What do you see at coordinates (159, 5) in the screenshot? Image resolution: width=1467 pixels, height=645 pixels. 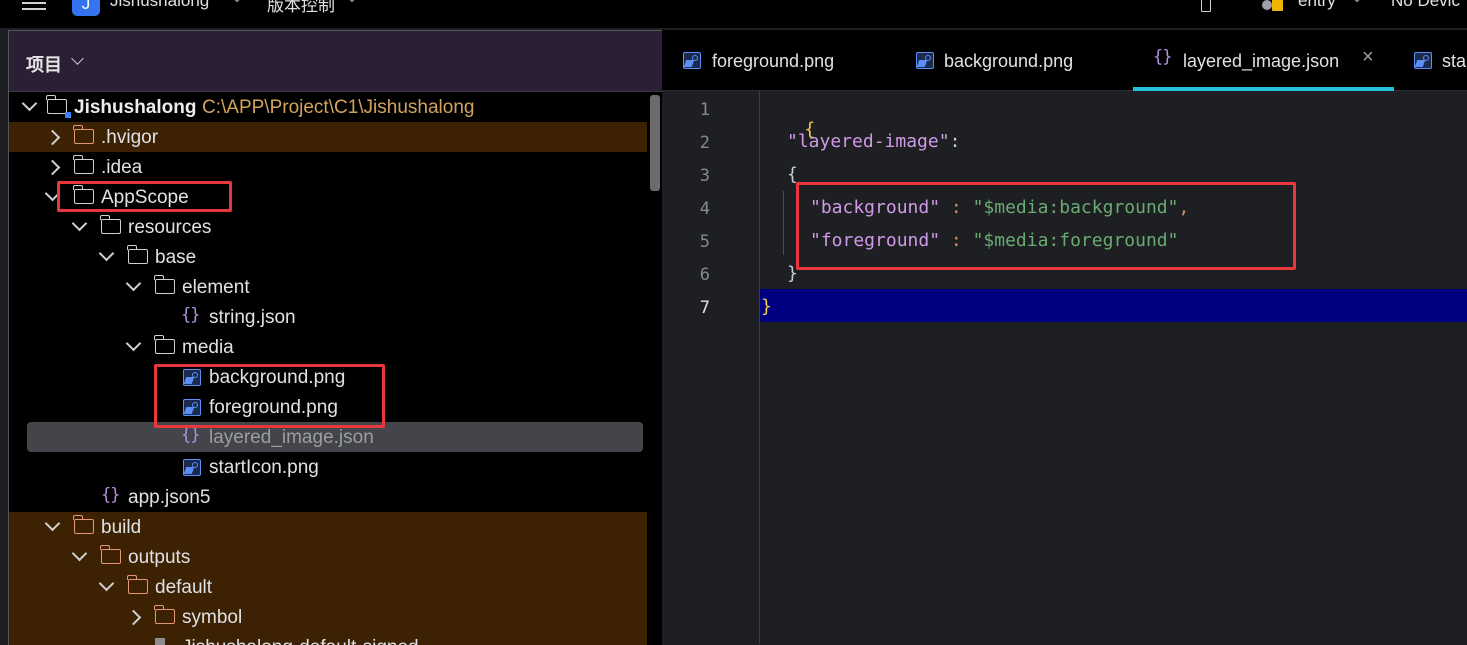 I see `project-name: Jishushalong` at bounding box center [159, 5].